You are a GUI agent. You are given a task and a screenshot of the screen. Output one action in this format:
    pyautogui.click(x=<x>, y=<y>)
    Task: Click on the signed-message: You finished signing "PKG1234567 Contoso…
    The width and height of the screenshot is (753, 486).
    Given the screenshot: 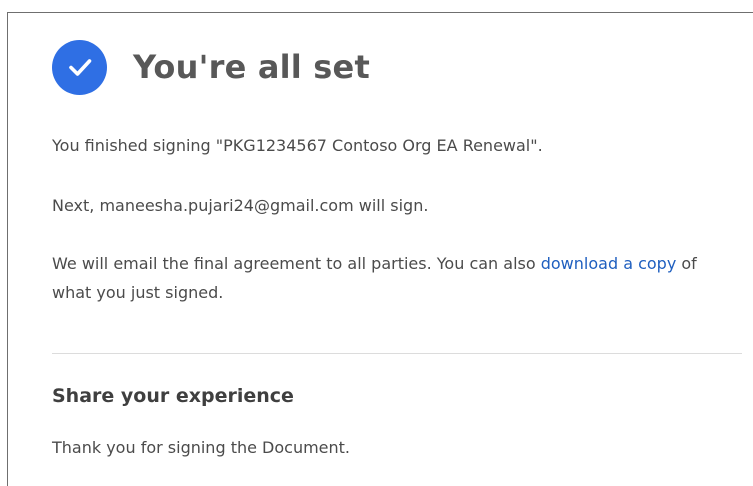 What is the action you would take?
    pyautogui.click(x=297, y=145)
    